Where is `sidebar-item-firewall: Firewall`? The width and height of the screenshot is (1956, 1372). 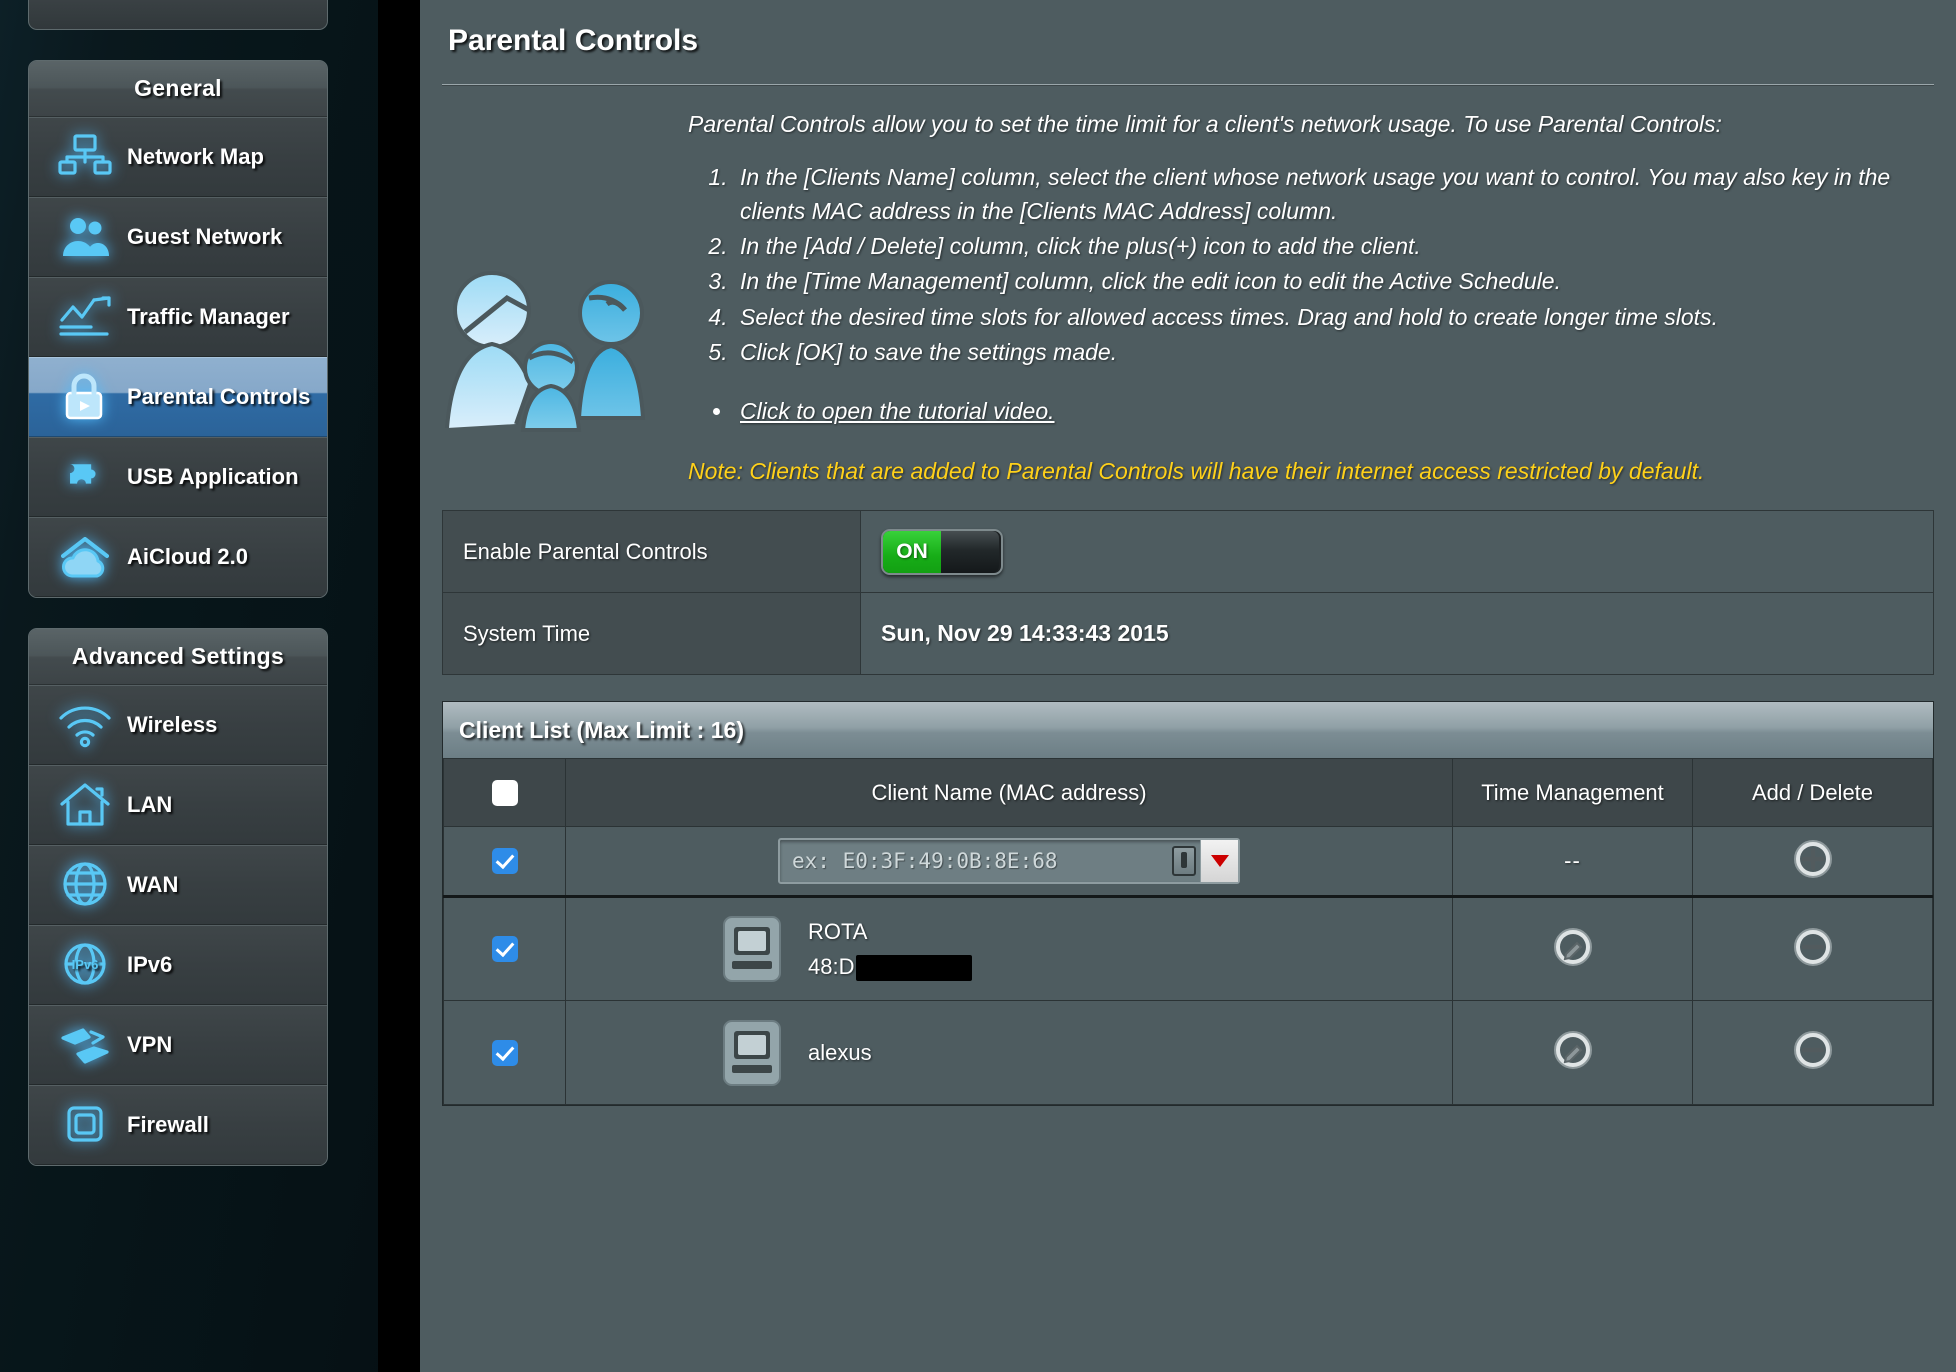 sidebar-item-firewall: Firewall is located at coordinates (178, 1125).